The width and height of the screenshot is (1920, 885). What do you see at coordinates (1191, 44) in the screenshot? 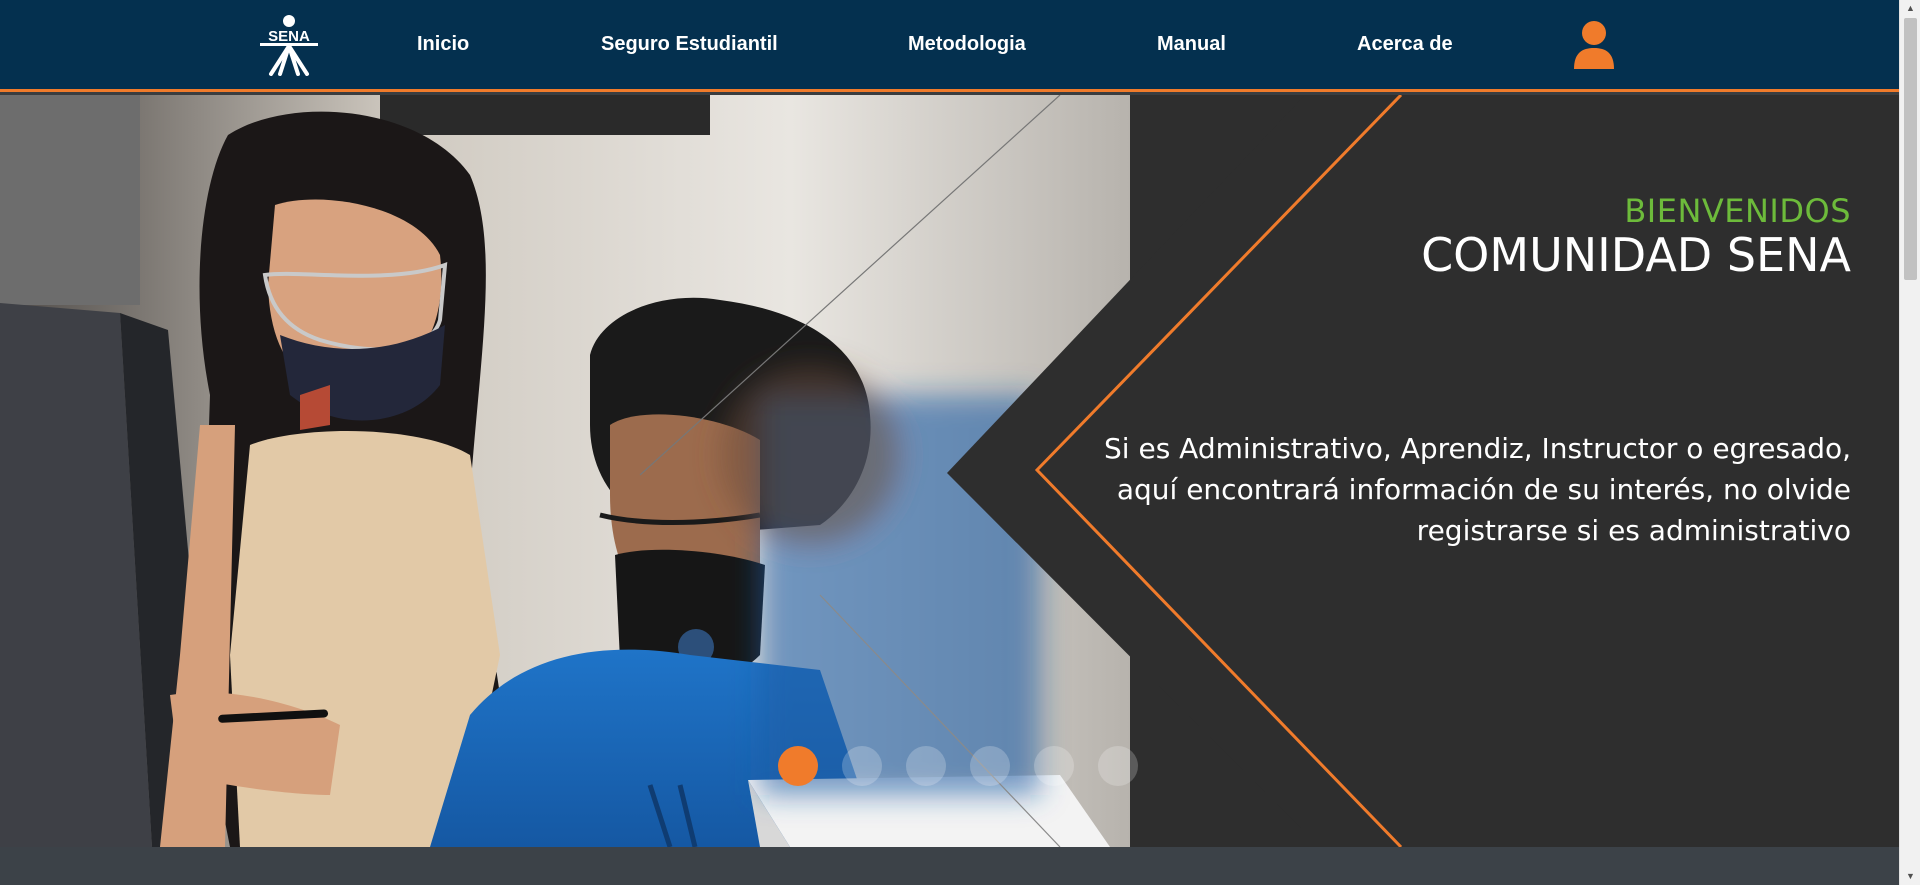
I see `nav-manual: Manual` at bounding box center [1191, 44].